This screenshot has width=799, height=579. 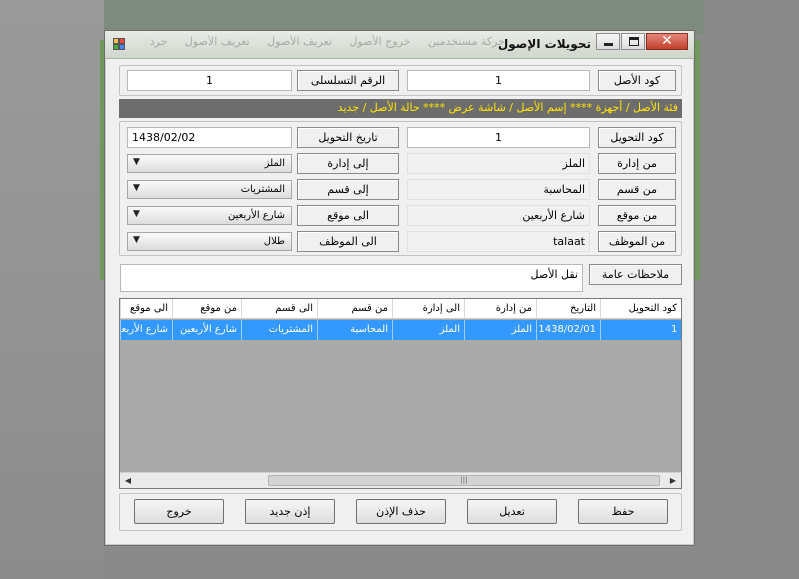 I want to click on from-section-field: المحاسبة, so click(x=498, y=189).